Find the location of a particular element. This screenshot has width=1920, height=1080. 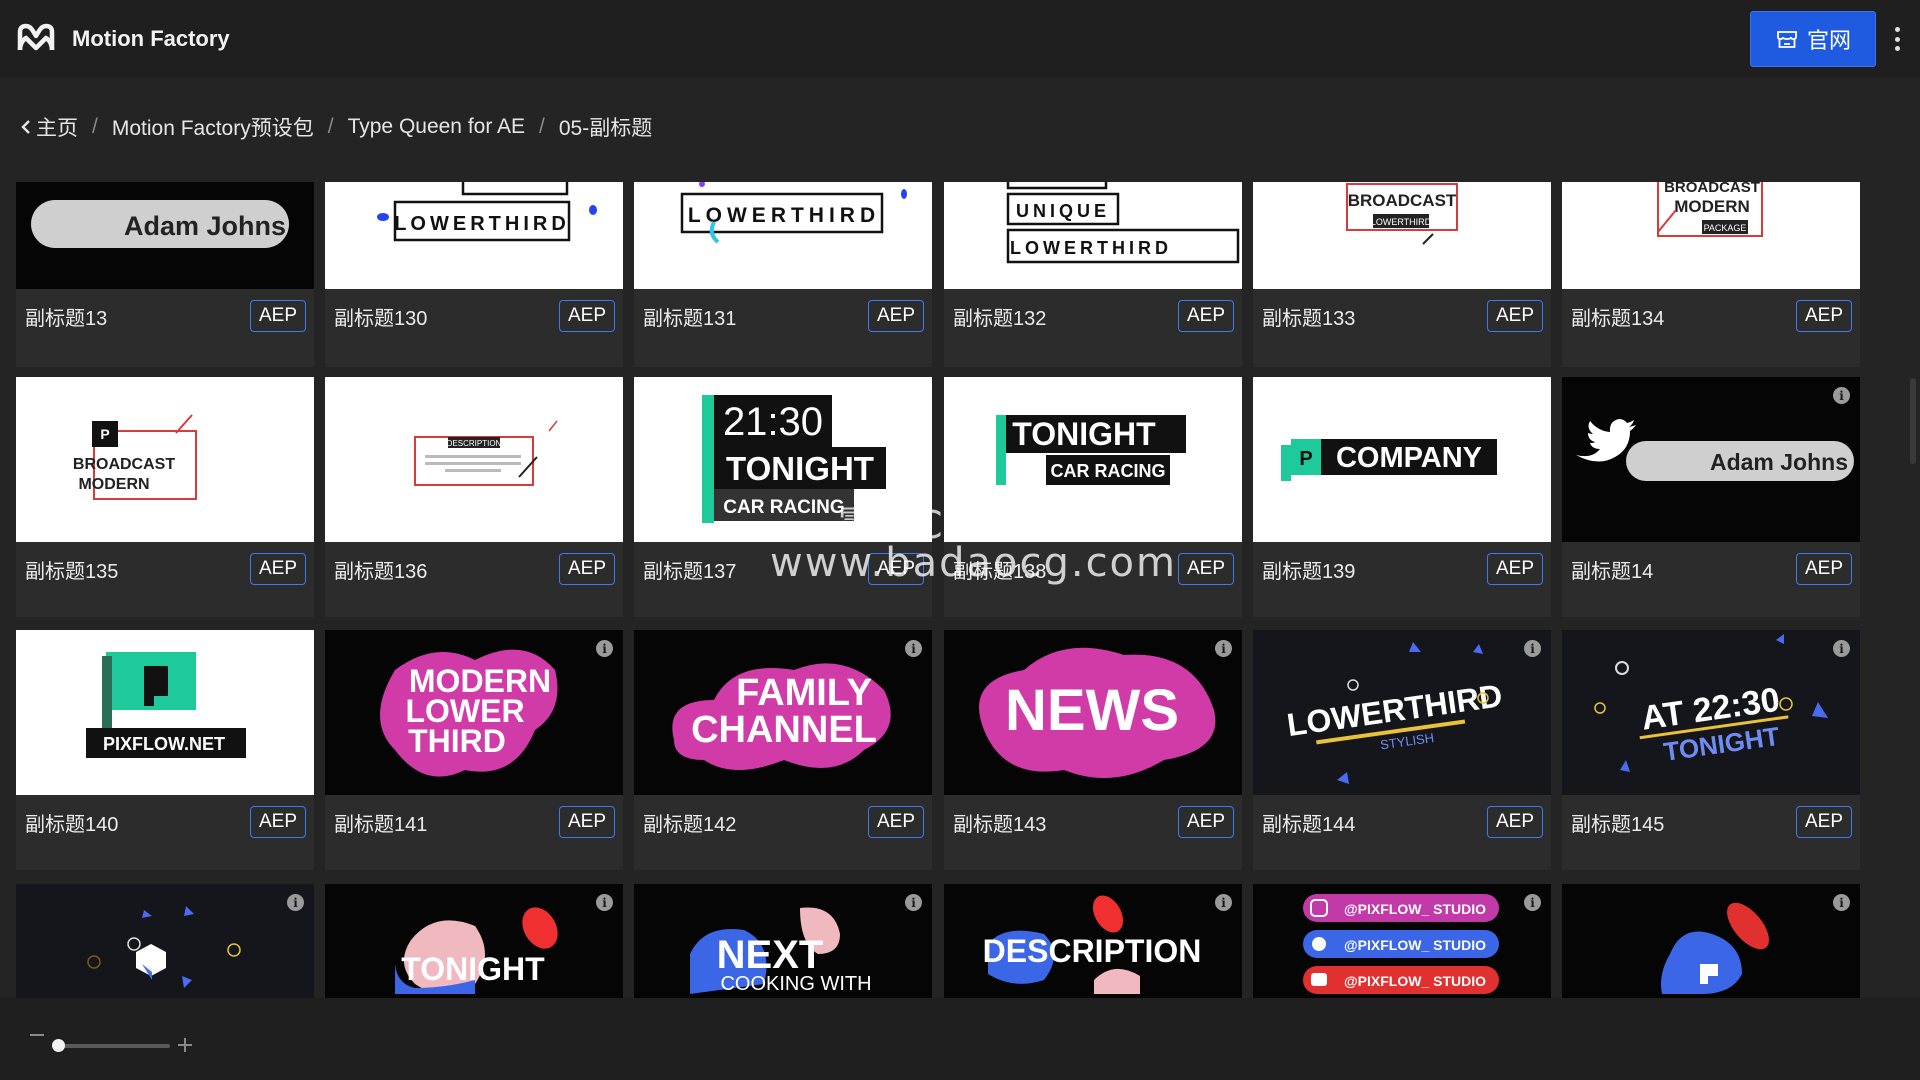

preset-card: DESCRIPTION i is located at coordinates (1093, 941).